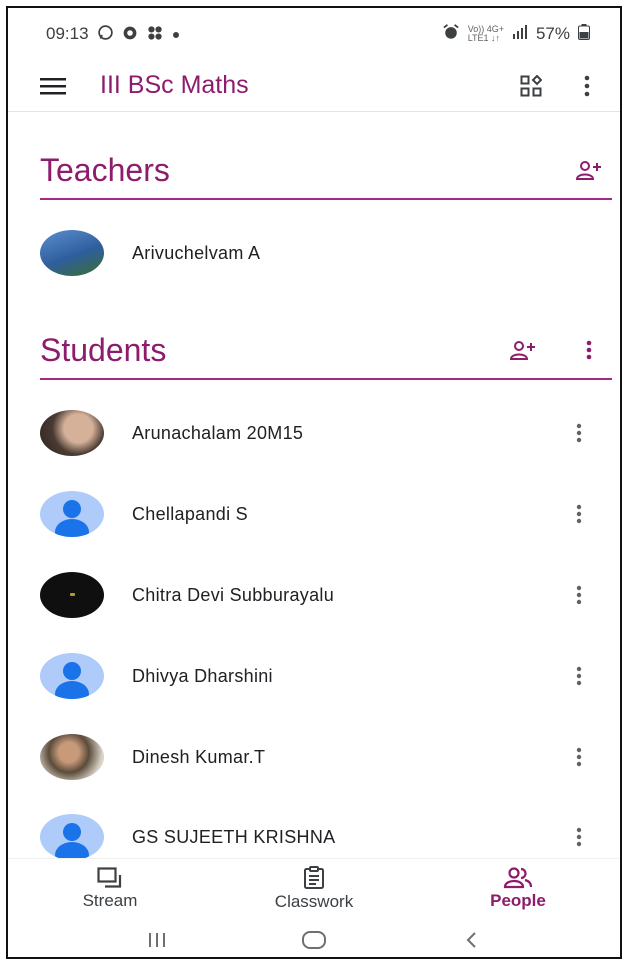 This screenshot has height=965, width=628. Describe the element at coordinates (202, 675) in the screenshot. I see `student-name: Dhivya Dharshini` at that location.